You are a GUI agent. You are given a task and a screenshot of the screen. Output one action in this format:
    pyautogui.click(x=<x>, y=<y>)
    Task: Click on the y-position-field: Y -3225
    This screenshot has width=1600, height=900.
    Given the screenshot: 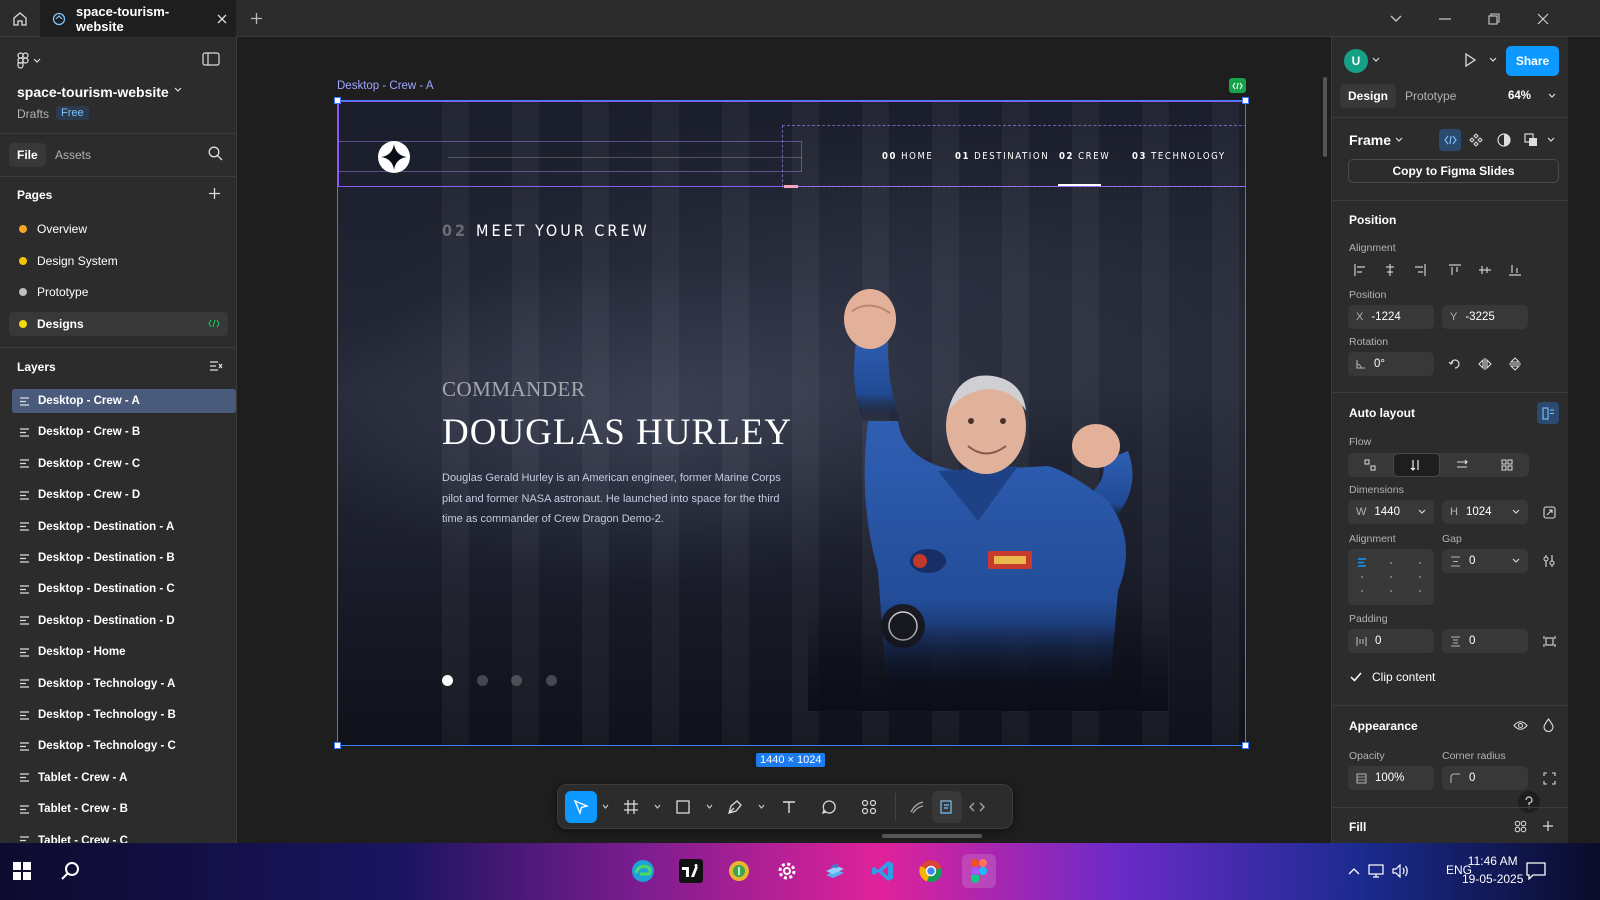 What is the action you would take?
    pyautogui.click(x=1485, y=317)
    